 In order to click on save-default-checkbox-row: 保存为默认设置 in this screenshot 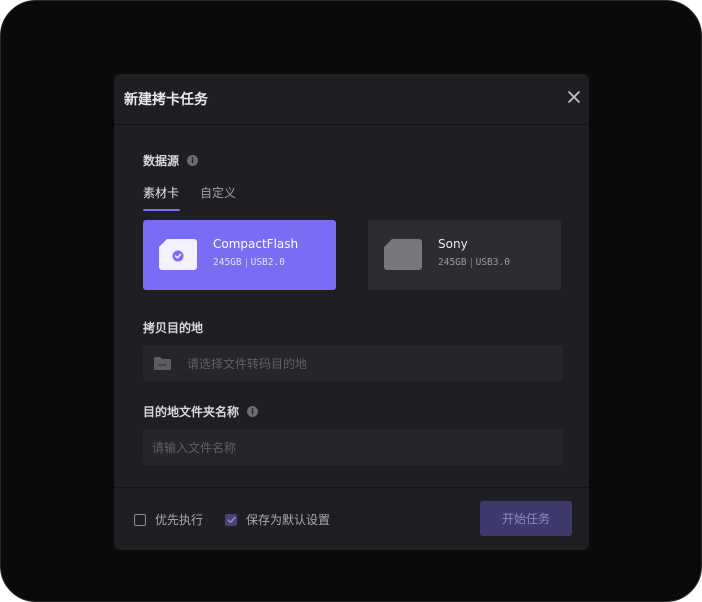, I will do `click(277, 519)`.